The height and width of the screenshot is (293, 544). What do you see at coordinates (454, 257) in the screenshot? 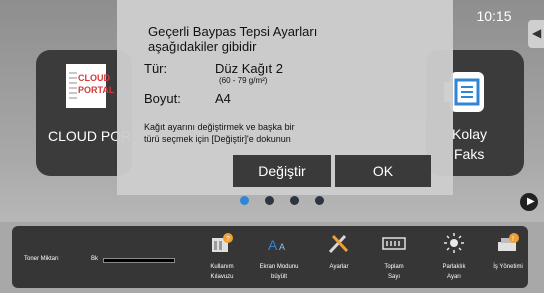
I see `nav-brightness: Parlaklık Ayarı` at bounding box center [454, 257].